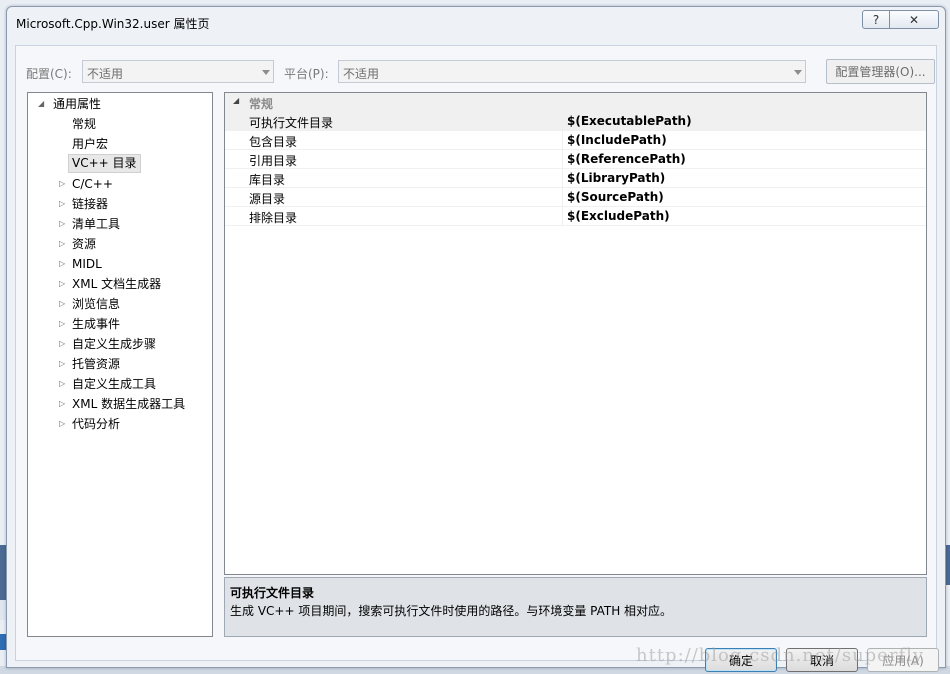 The width and height of the screenshot is (950, 674). I want to click on property-name: 可执行文件目录, so click(291, 123).